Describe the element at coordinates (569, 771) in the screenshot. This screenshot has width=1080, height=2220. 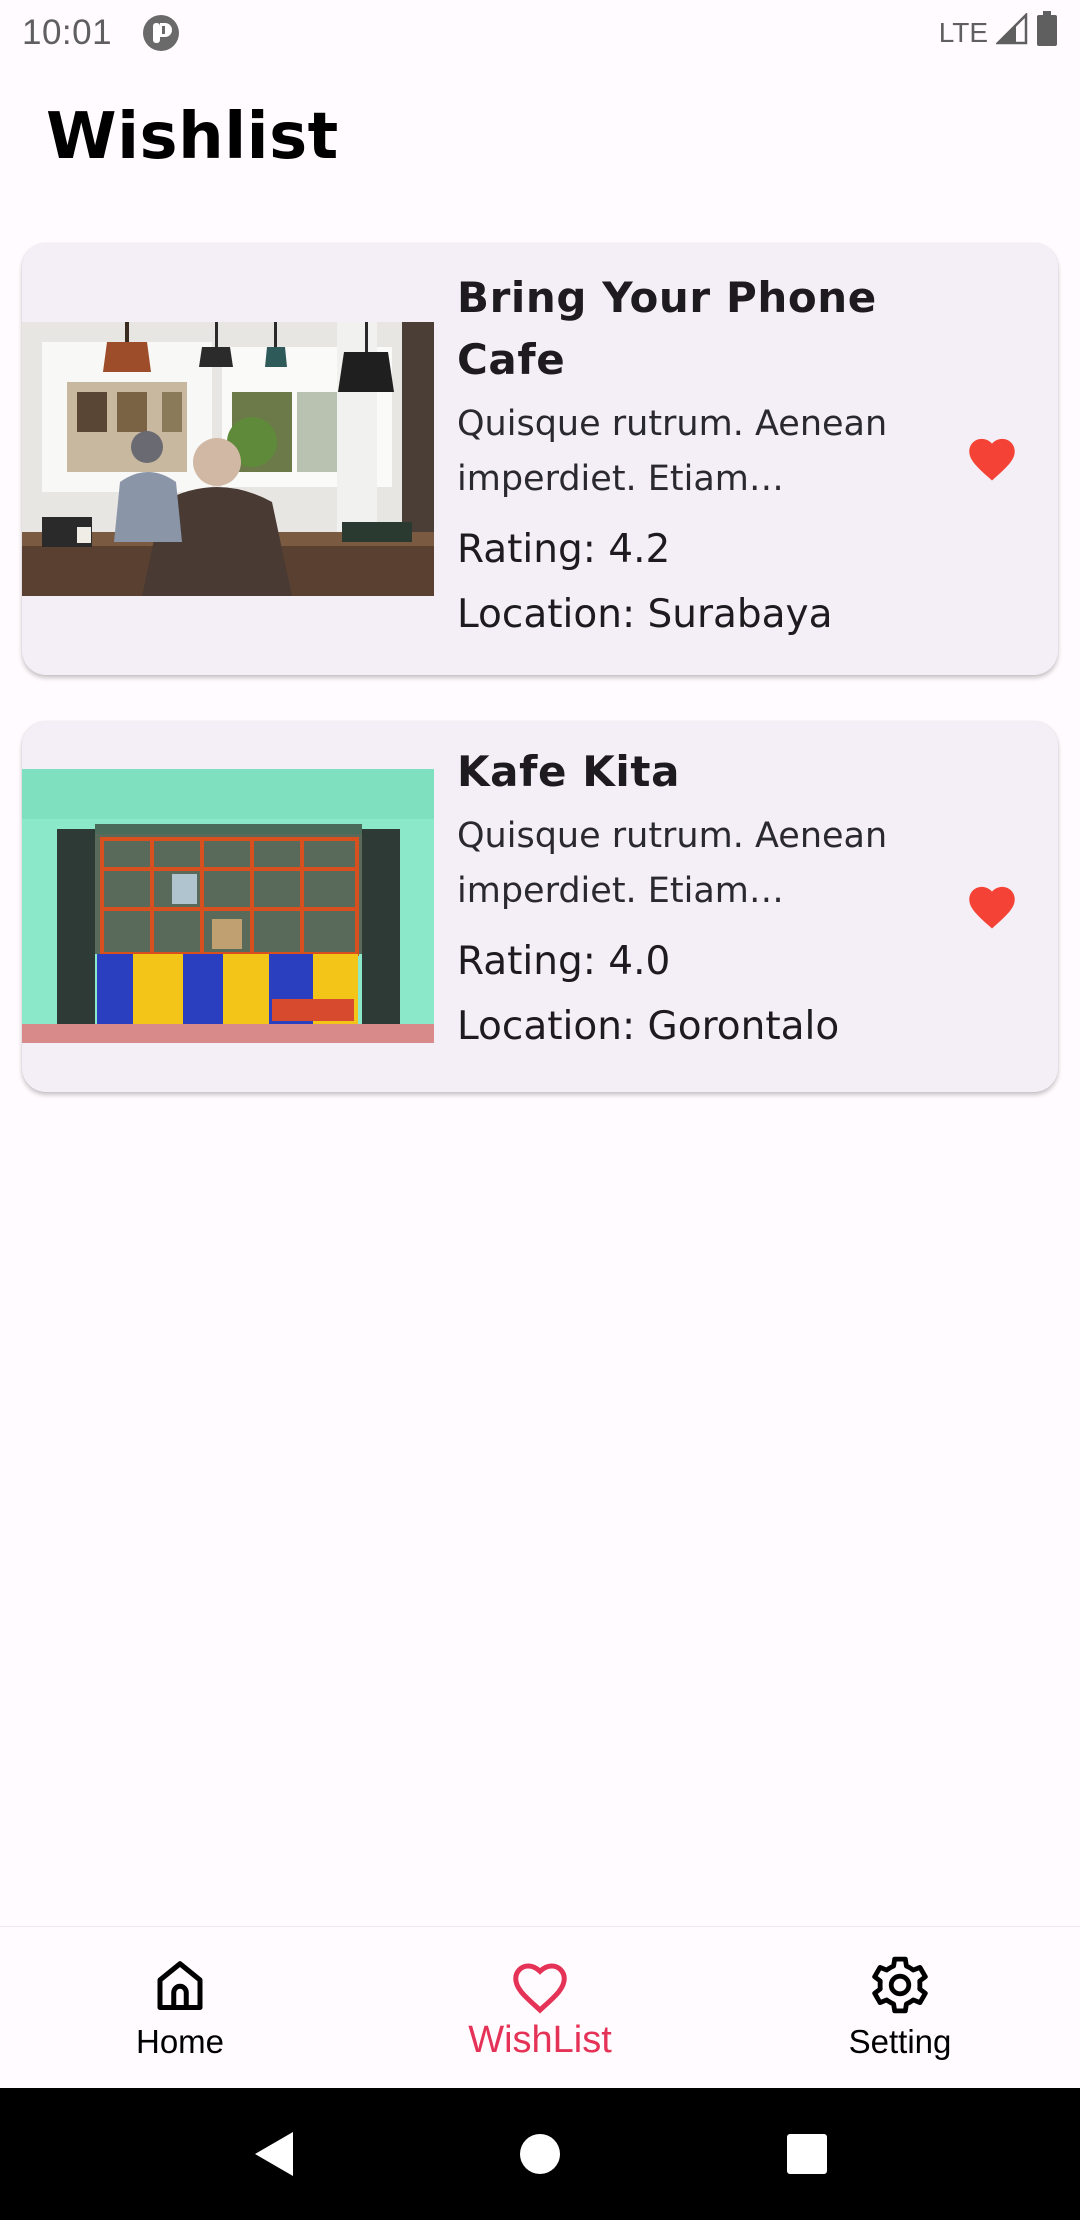
I see `cafe-name: Kafe Kita` at that location.